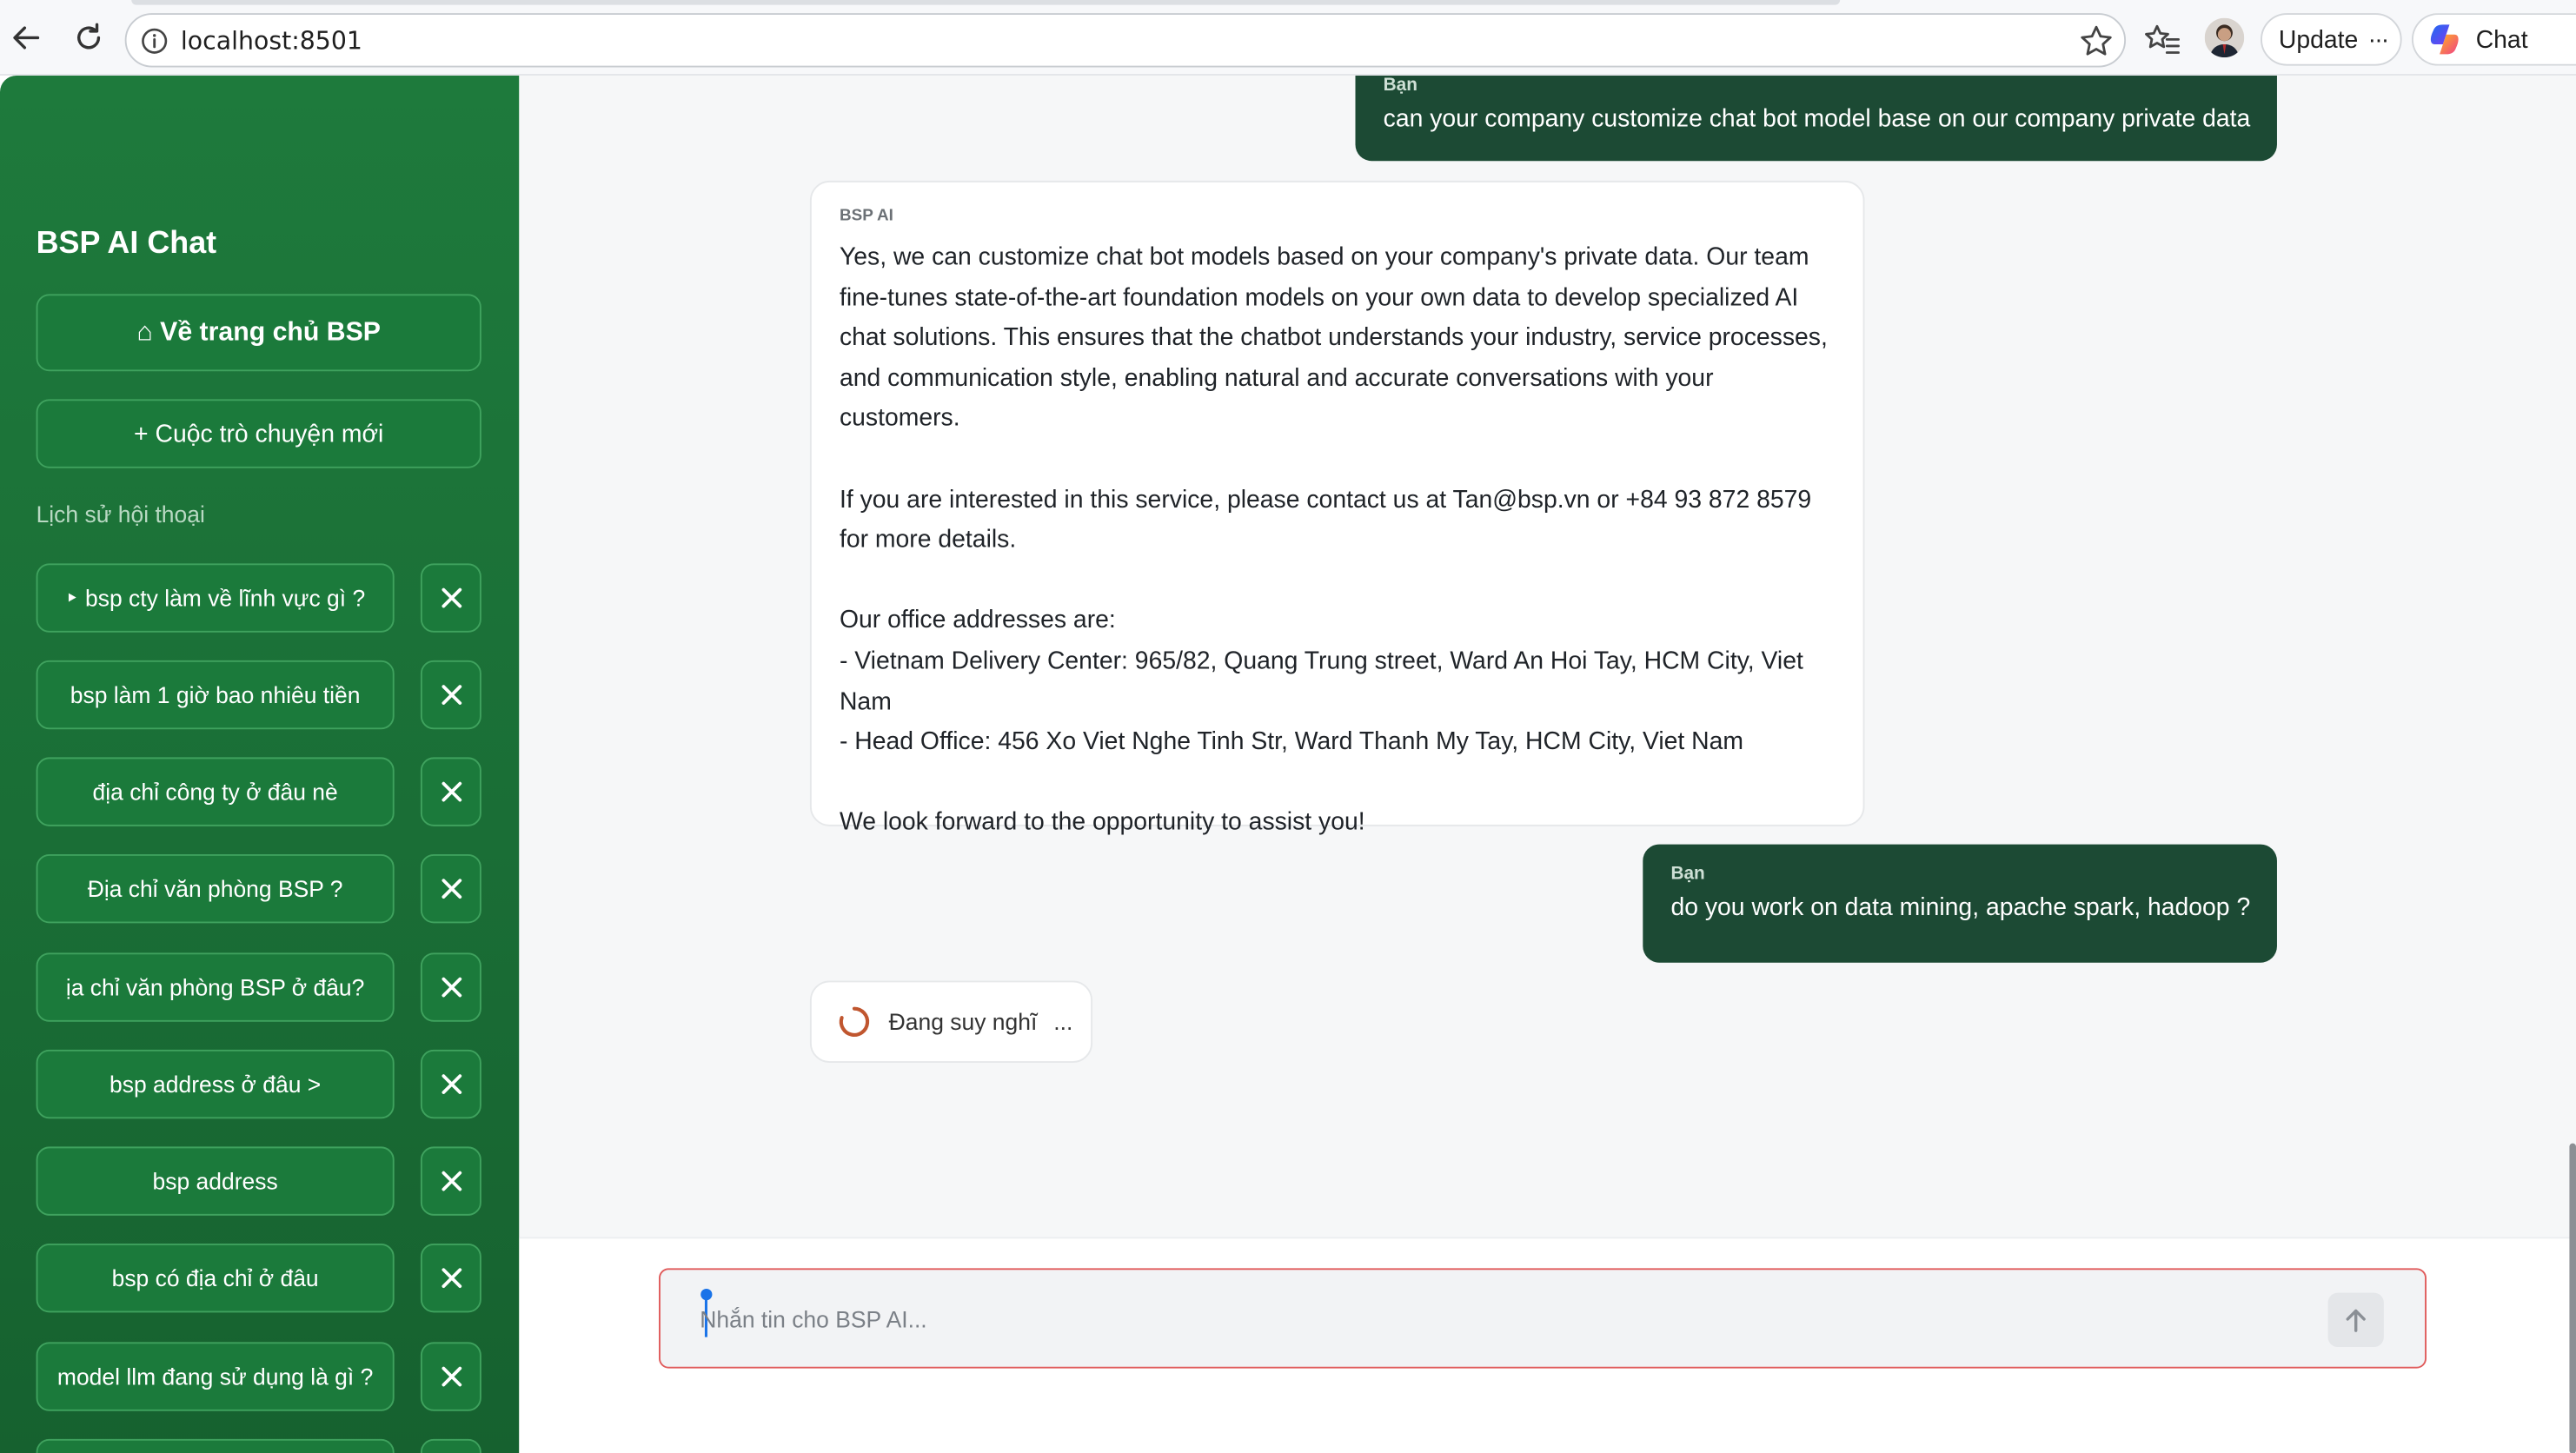 This screenshot has height=1453, width=2576. What do you see at coordinates (215, 987) in the screenshot?
I see `history-item: ịa chỉ văn phòng BSP ở đâu?` at bounding box center [215, 987].